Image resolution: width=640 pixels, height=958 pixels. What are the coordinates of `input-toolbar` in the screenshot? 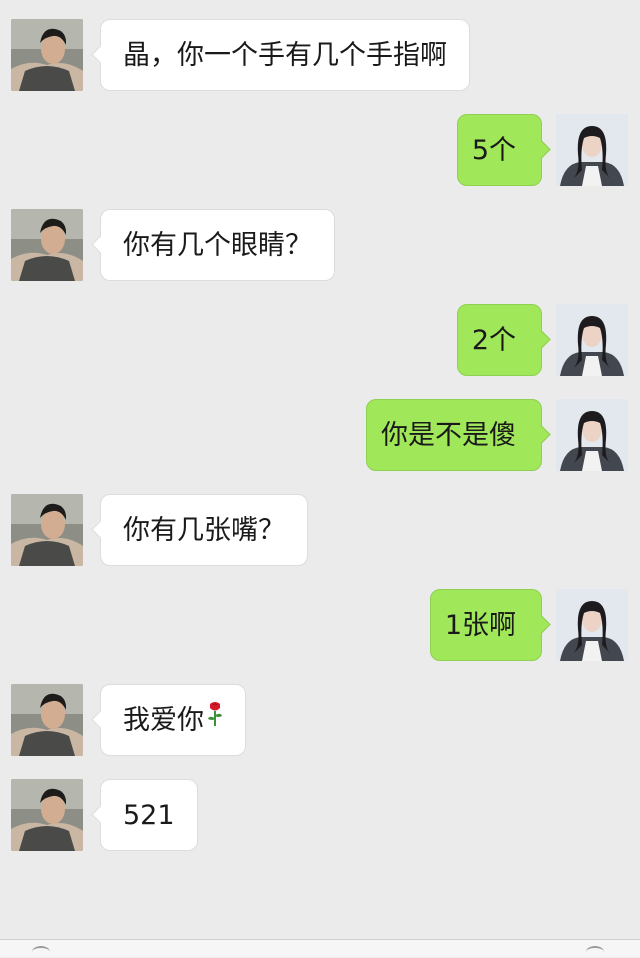 It's located at (320, 948).